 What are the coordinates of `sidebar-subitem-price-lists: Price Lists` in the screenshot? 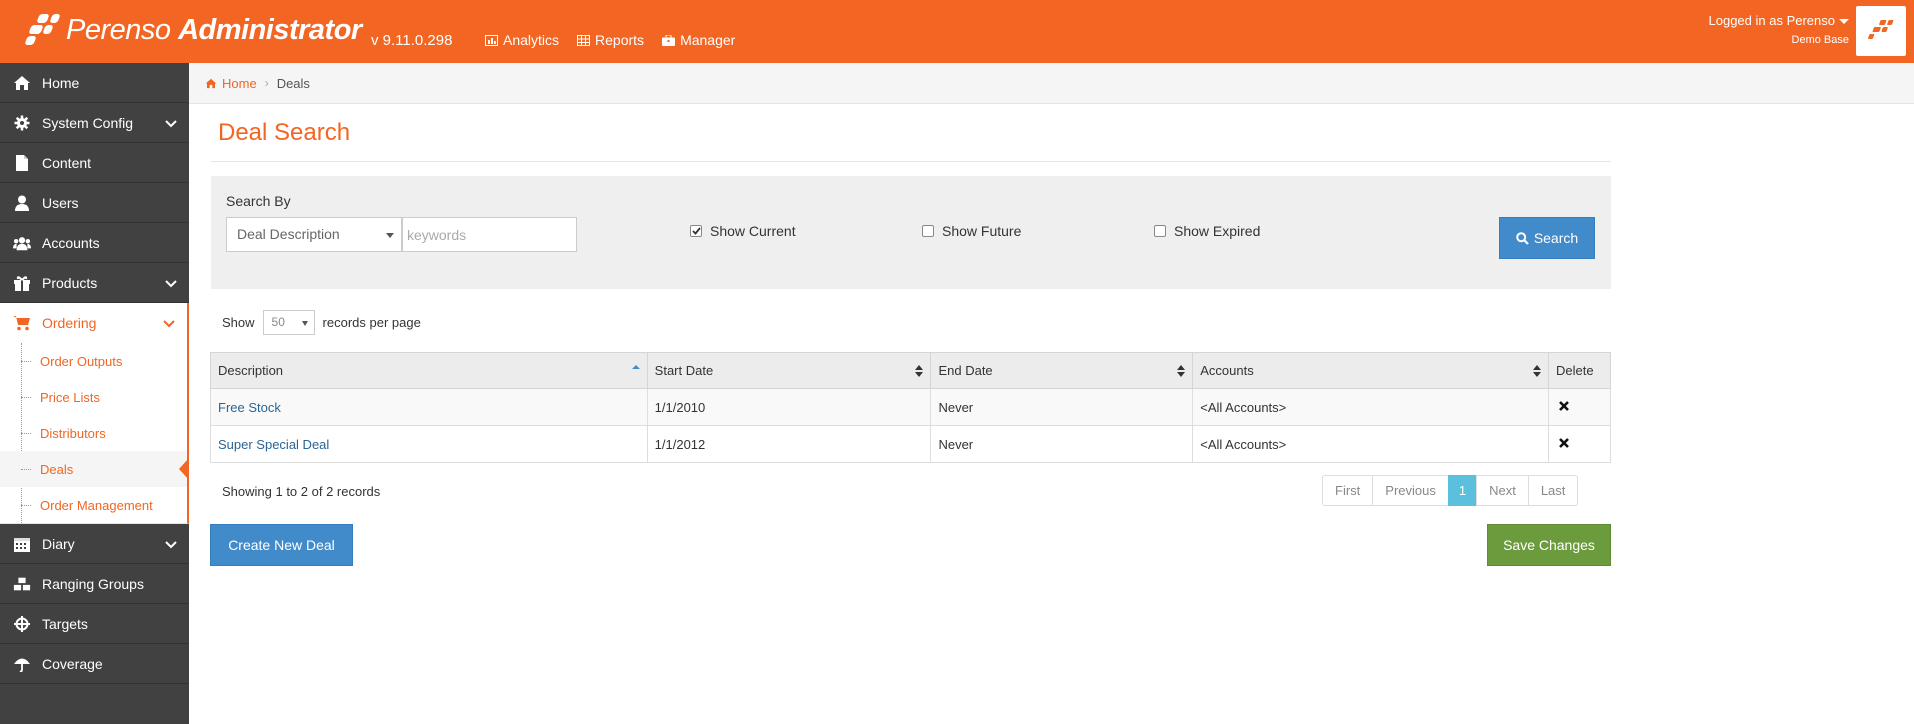 It's located at (93, 397).